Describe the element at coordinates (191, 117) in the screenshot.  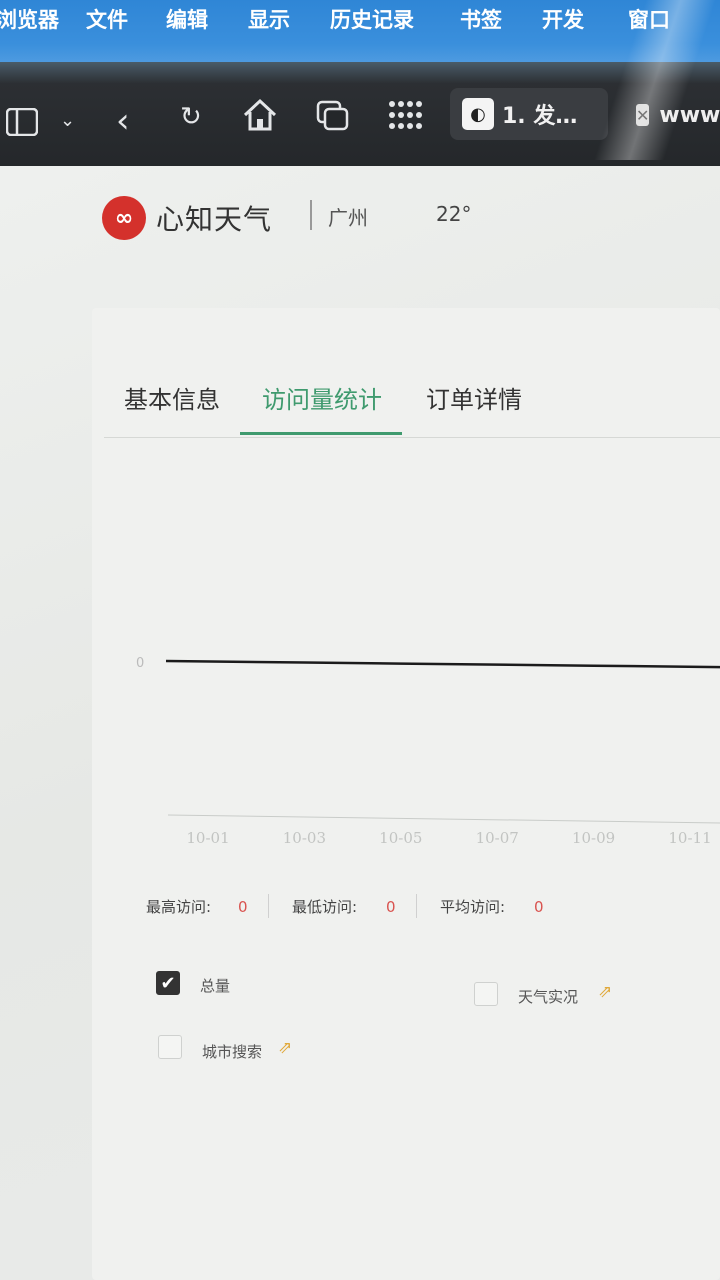
I see `reload-icon: ↻` at that location.